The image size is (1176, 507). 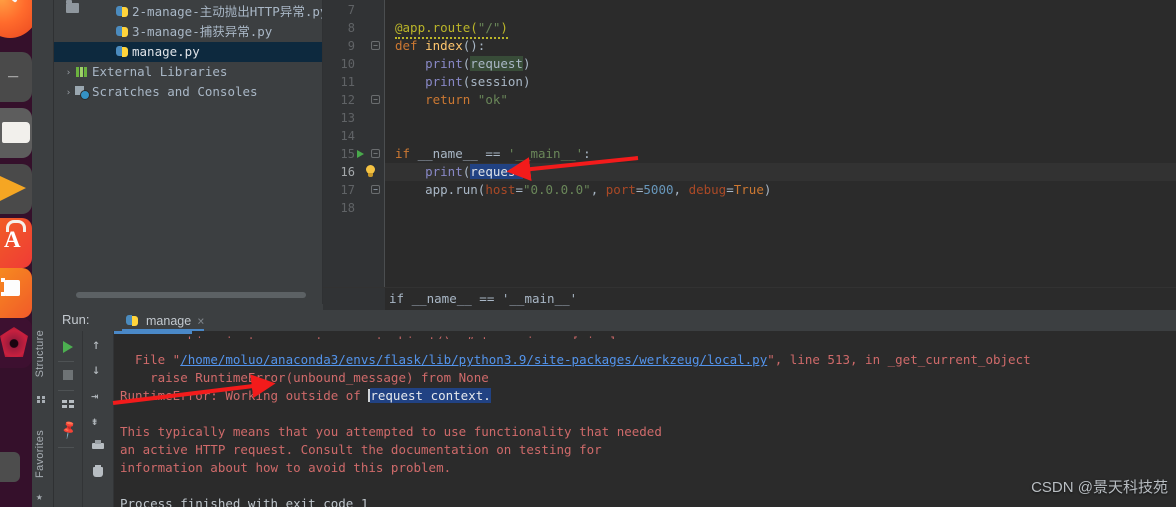 What do you see at coordinates (492, 99) in the screenshot?
I see `token: "ok"` at bounding box center [492, 99].